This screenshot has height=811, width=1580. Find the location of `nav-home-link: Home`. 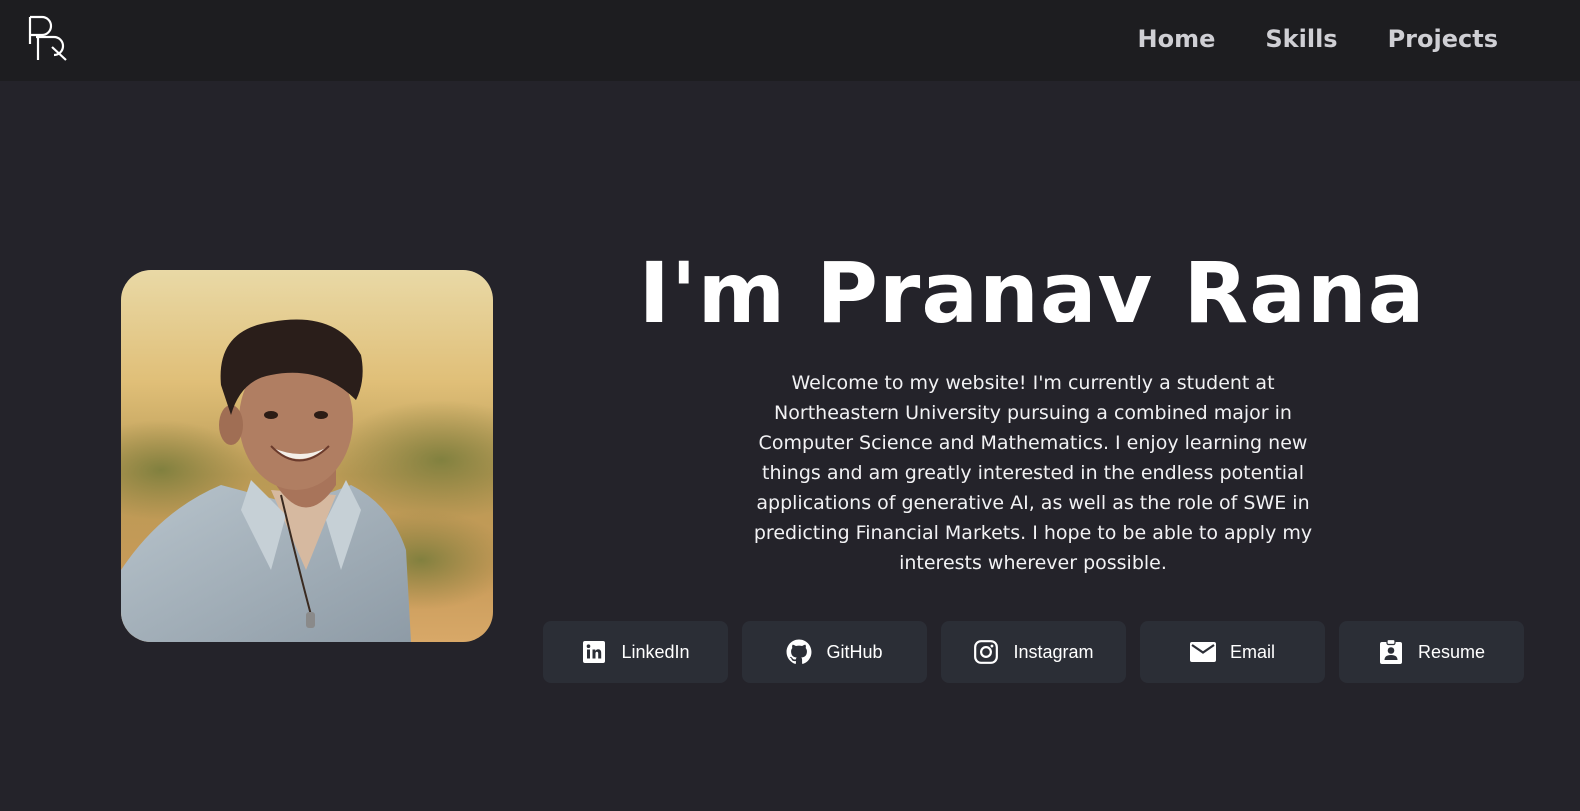

nav-home-link: Home is located at coordinates (1177, 39).